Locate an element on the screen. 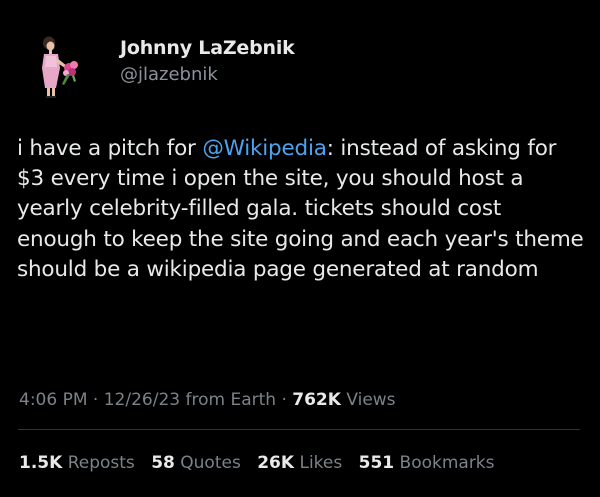 The width and height of the screenshot is (600, 497). author-names: Johnny LaZebnik @jlazebnik is located at coordinates (207, 62).